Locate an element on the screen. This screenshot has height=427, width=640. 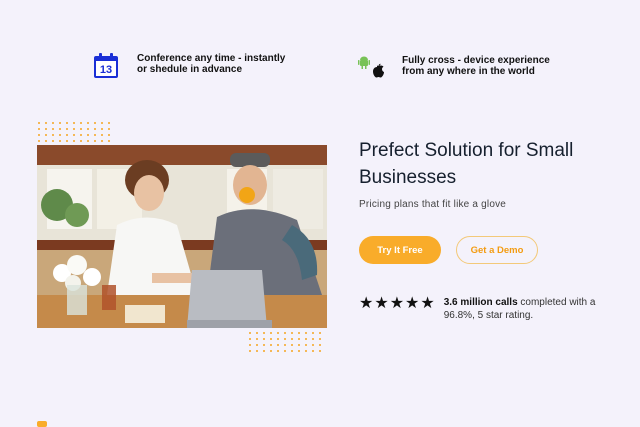
get-a-demo-button: Get a Demo is located at coordinates (497, 250).